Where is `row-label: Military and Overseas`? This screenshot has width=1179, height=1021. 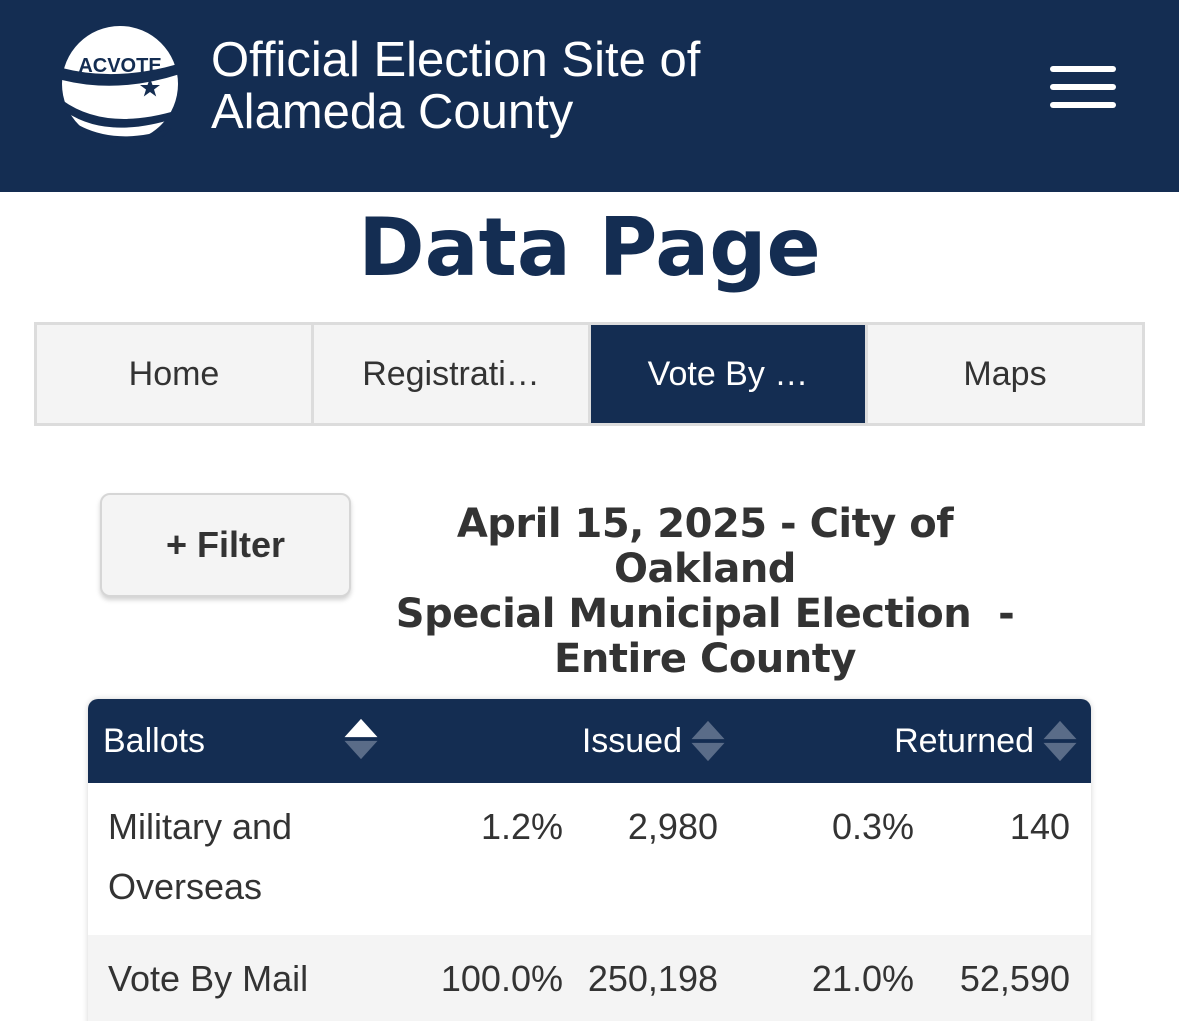
row-label: Military and Overseas is located at coordinates (200, 857).